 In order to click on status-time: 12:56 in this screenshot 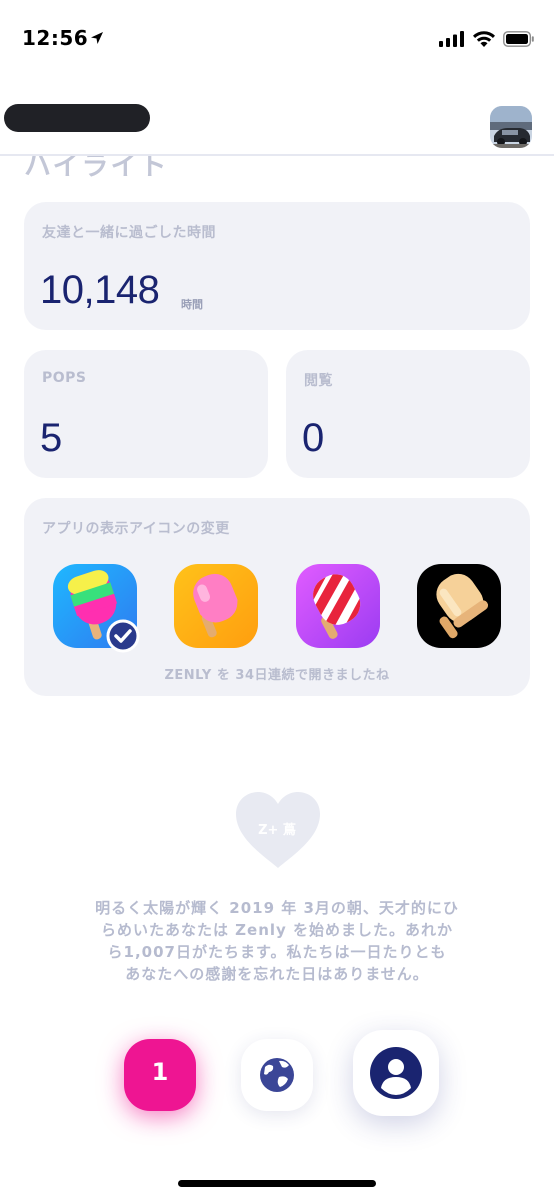, I will do `click(55, 38)`.